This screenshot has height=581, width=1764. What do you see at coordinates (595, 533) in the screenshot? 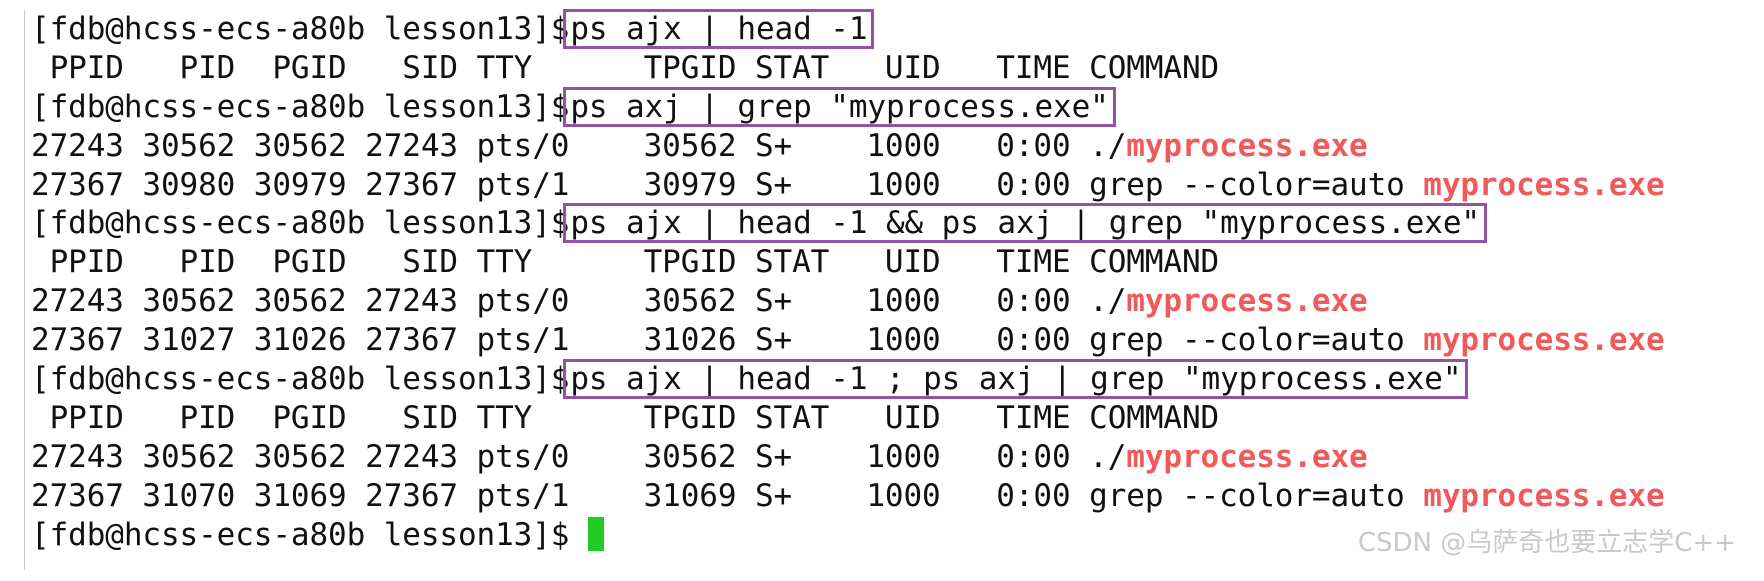
I see `cursor` at bounding box center [595, 533].